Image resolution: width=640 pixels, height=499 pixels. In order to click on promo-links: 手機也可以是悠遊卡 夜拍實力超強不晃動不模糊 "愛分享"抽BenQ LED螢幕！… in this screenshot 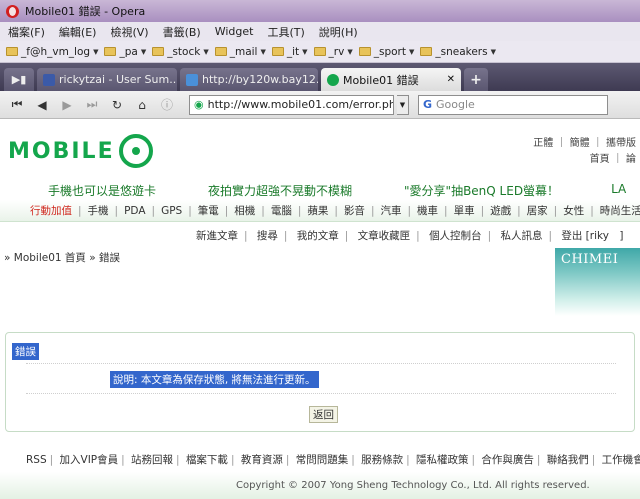, I will do `click(344, 190)`.